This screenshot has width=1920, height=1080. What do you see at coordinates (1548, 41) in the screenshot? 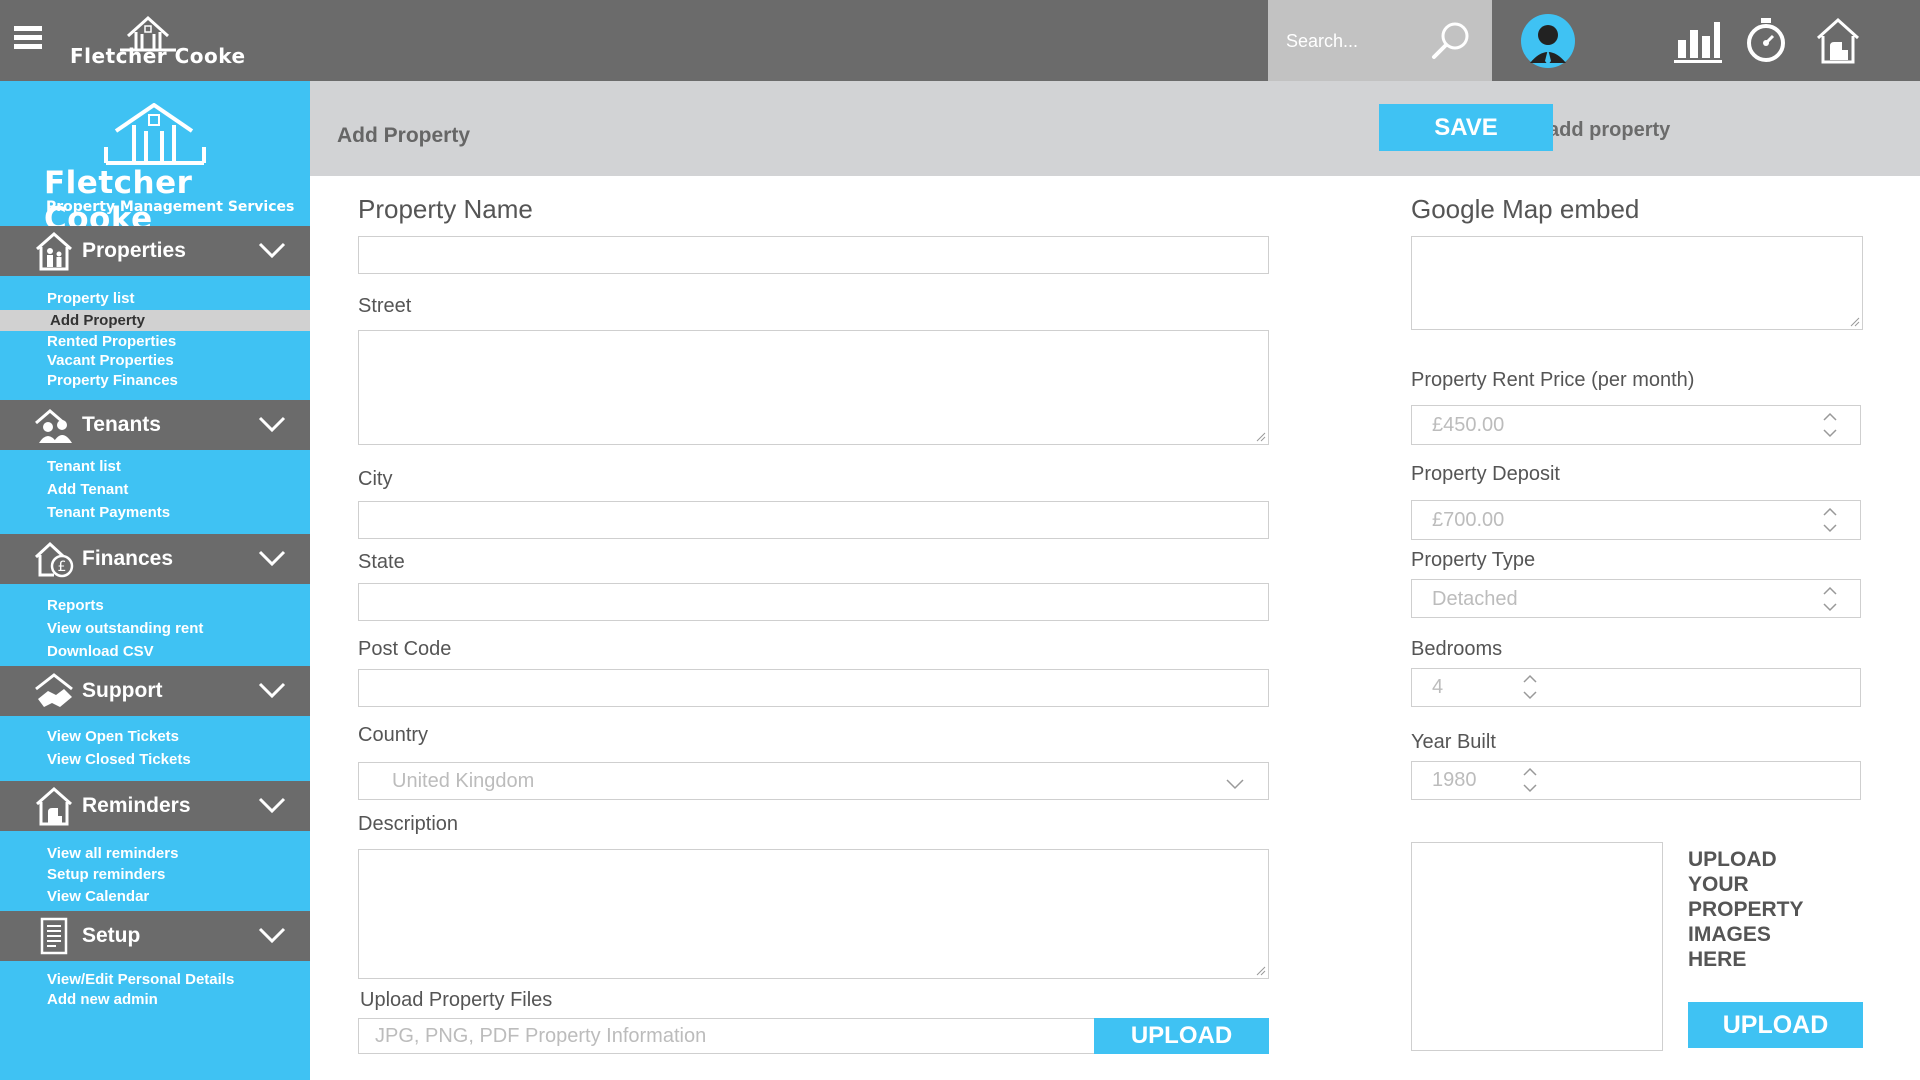
I see `user-avatar-icon` at bounding box center [1548, 41].